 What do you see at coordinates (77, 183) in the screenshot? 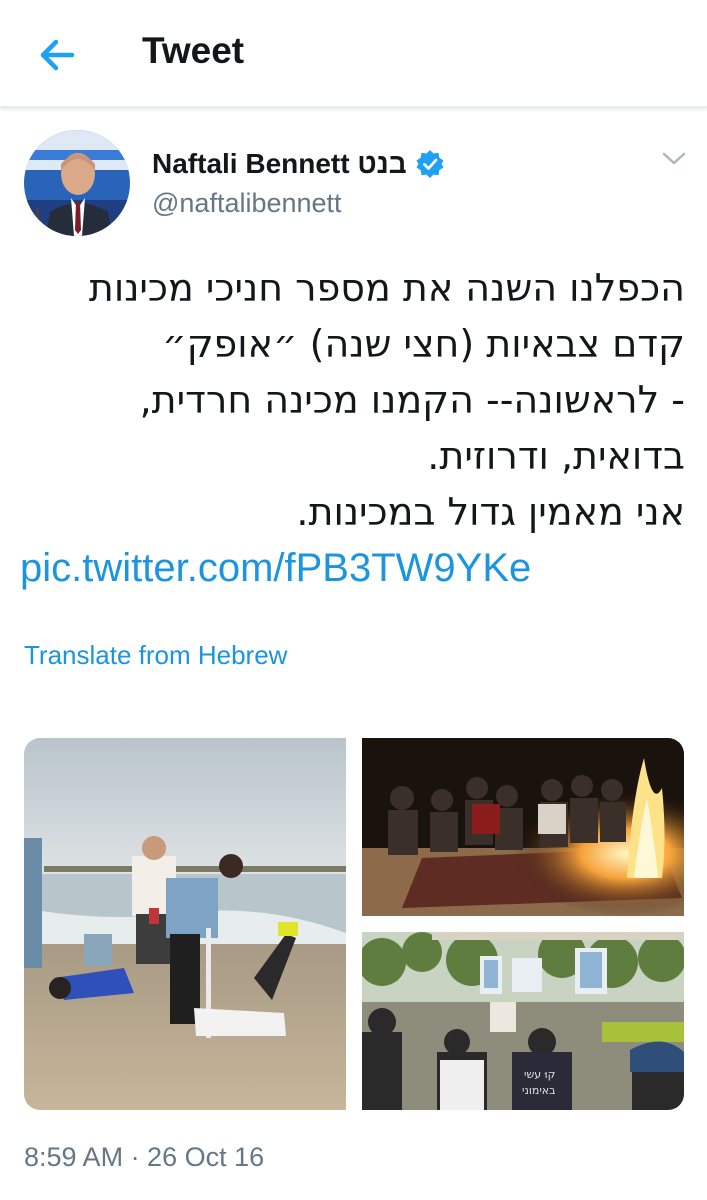
I see `avatar` at bounding box center [77, 183].